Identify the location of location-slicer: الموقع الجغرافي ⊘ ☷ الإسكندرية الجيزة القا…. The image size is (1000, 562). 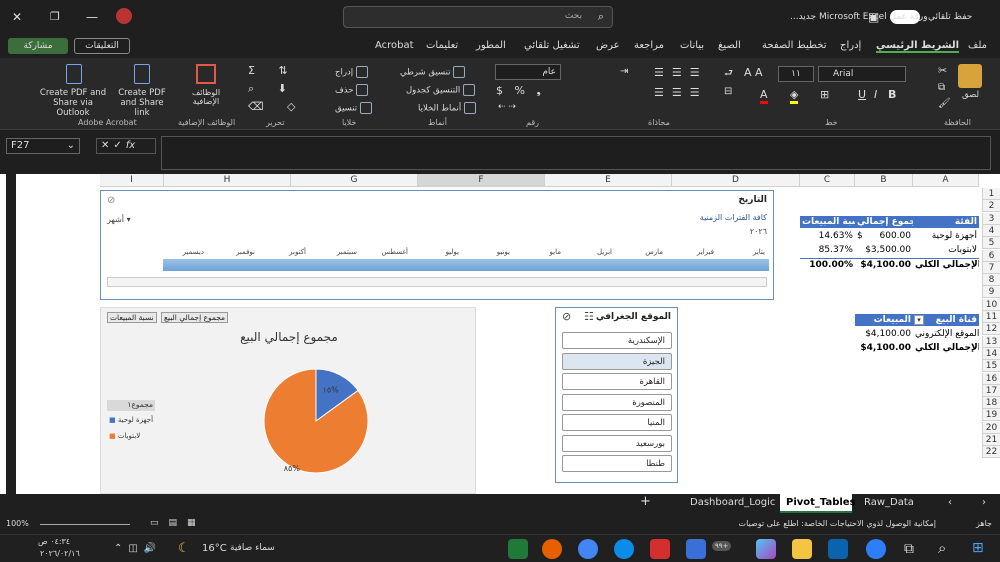
(616, 395).